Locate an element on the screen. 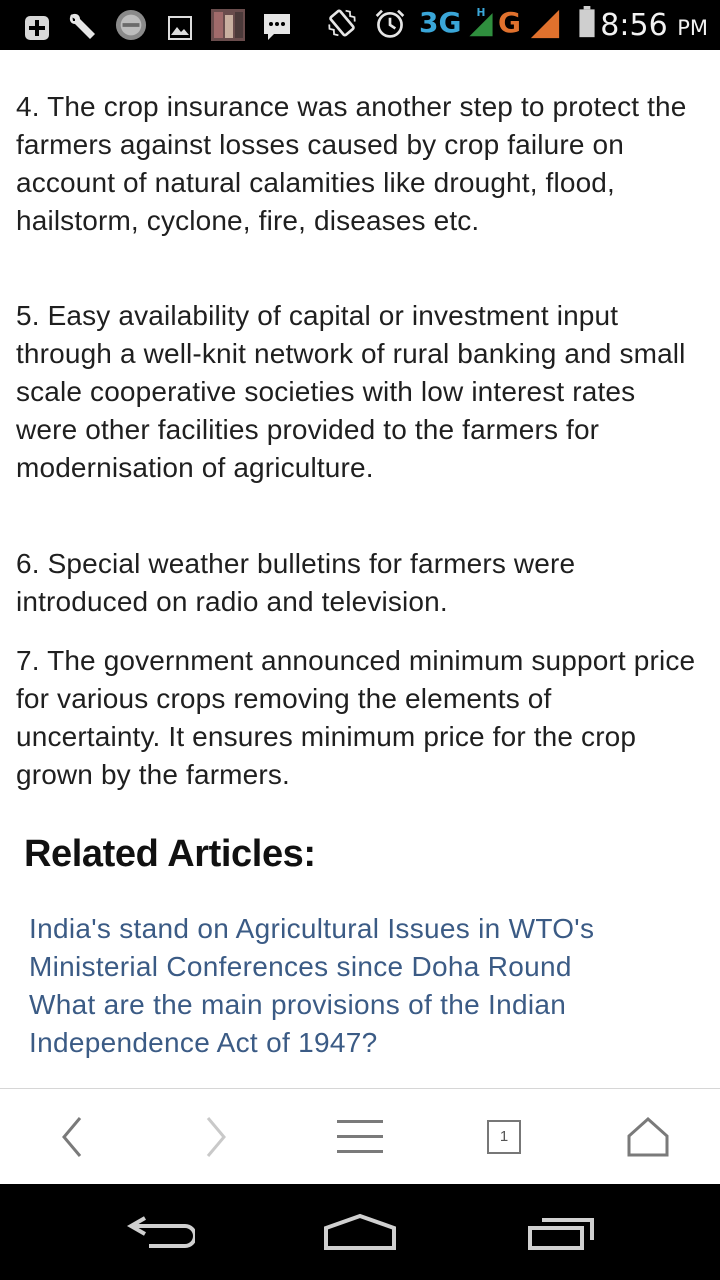  browser-toolbar: 1 is located at coordinates (360, 1136).